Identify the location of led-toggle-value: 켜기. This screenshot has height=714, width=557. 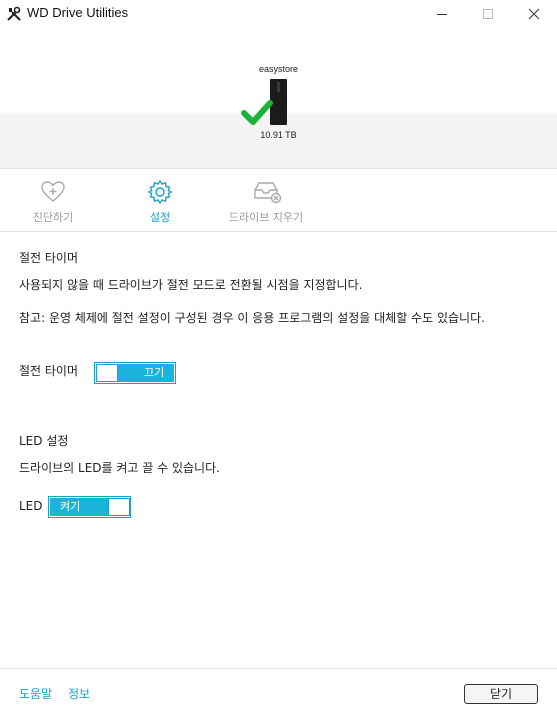
(79, 507).